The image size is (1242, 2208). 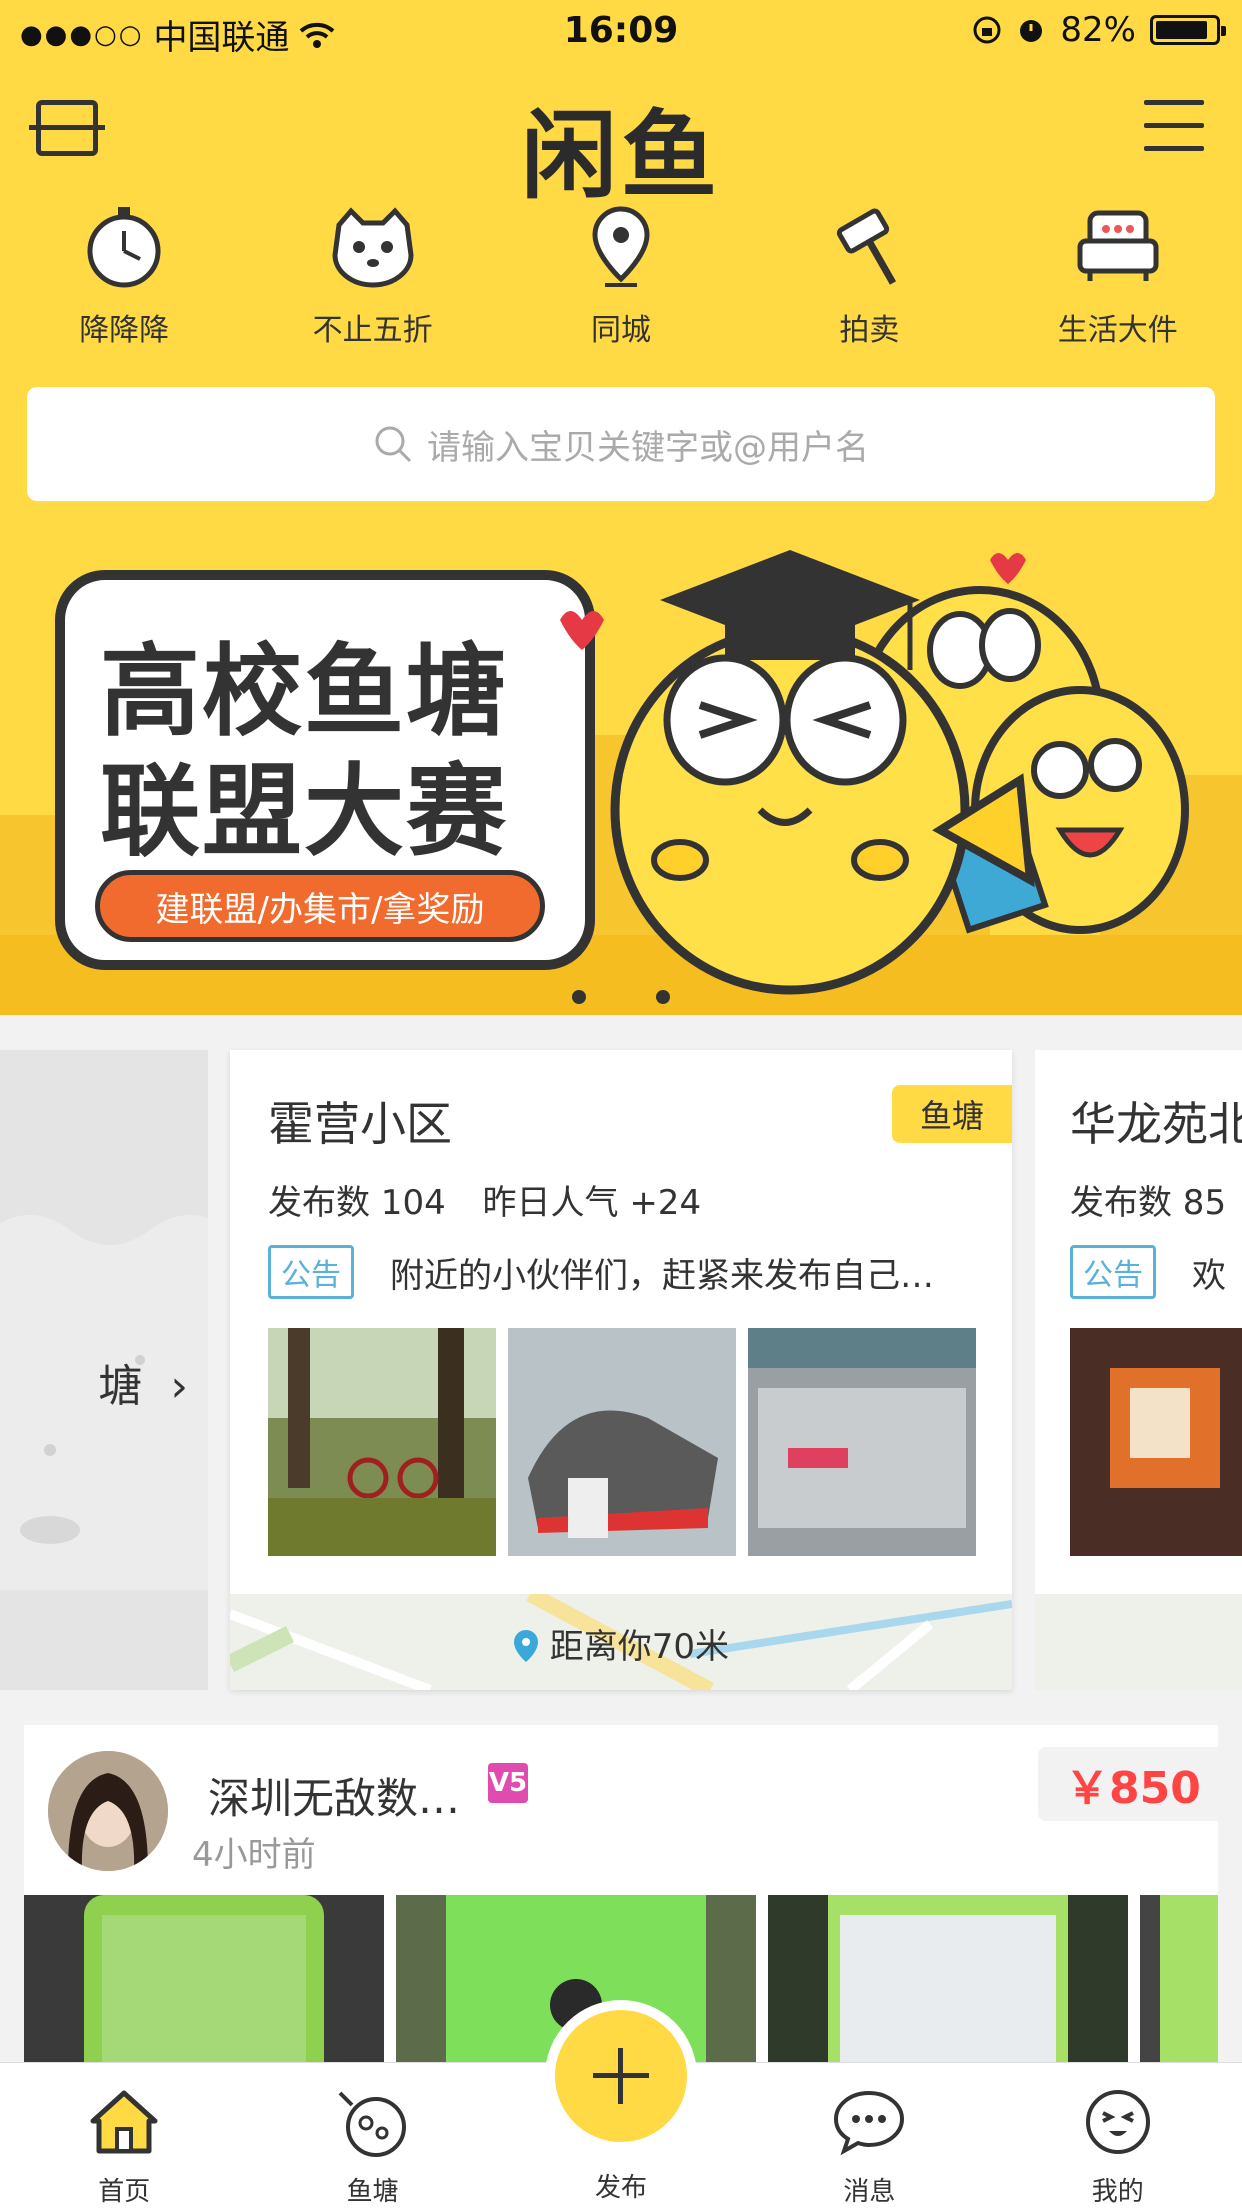 What do you see at coordinates (874, 772) in the screenshot?
I see `mascot-fish-illustration` at bounding box center [874, 772].